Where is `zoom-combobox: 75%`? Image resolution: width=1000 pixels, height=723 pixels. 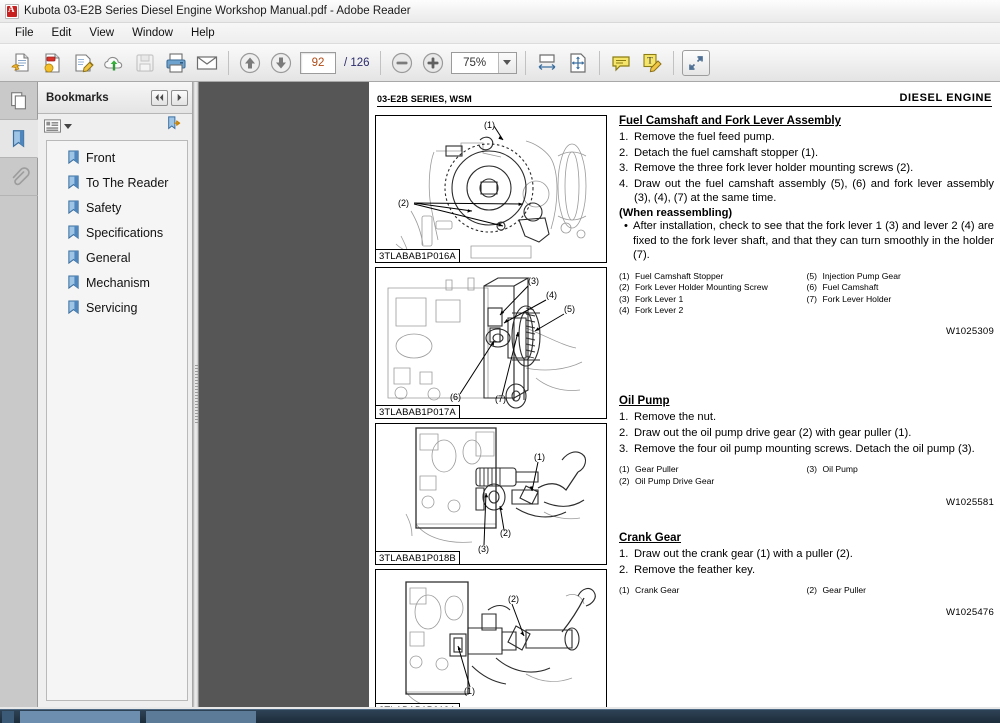
zoom-combobox: 75% is located at coordinates (483, 62).